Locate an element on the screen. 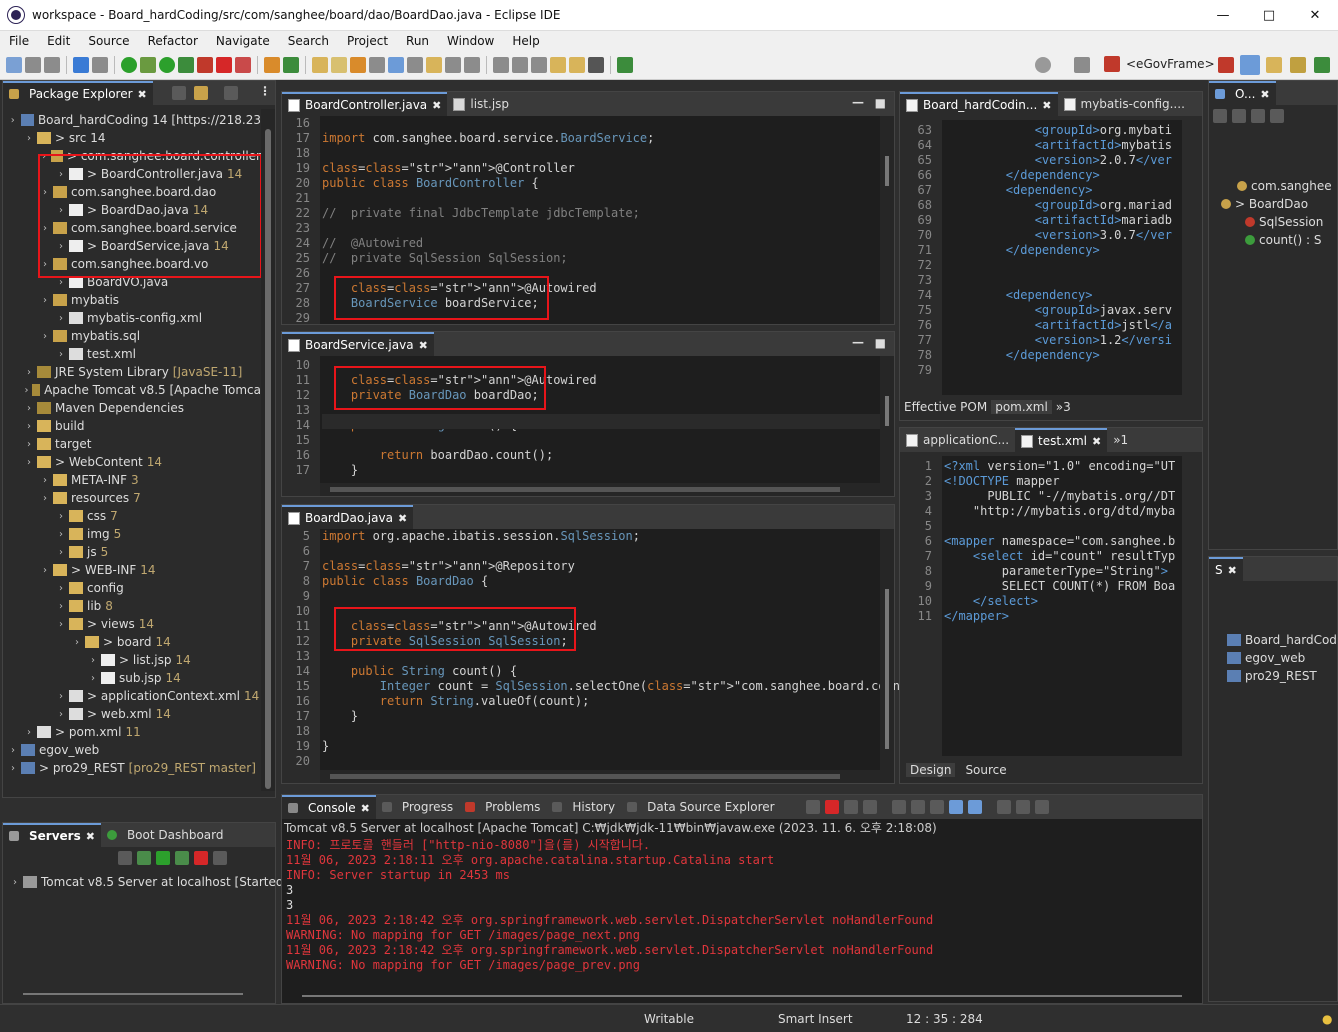  code-line: </mapper> is located at coordinates (1059, 616).